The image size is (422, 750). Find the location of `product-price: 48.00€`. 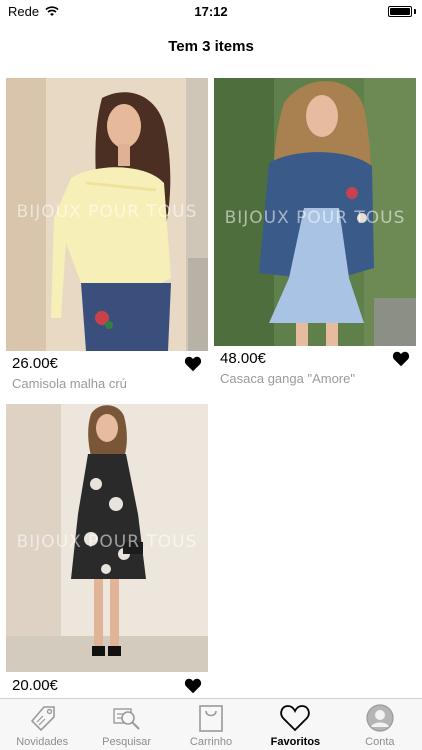

product-price: 48.00€ is located at coordinates (243, 358).